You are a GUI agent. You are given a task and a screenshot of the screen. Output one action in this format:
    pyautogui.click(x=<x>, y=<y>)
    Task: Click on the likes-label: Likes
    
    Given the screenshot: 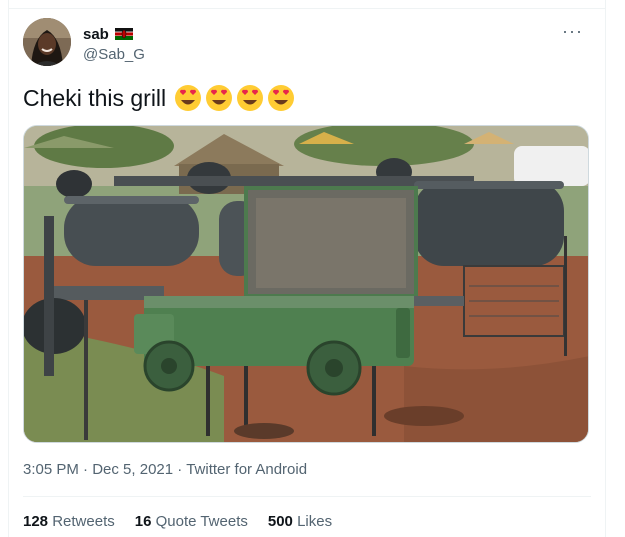 What is the action you would take?
    pyautogui.click(x=315, y=521)
    